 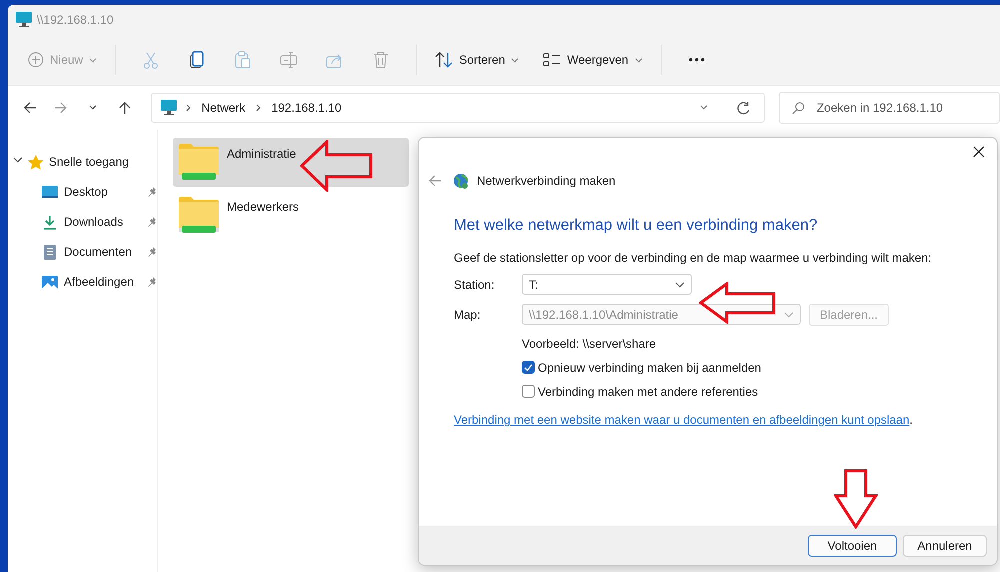 What do you see at coordinates (650, 367) in the screenshot?
I see `checkbox-label: Opnieuw verbinding maken bij aanmelden` at bounding box center [650, 367].